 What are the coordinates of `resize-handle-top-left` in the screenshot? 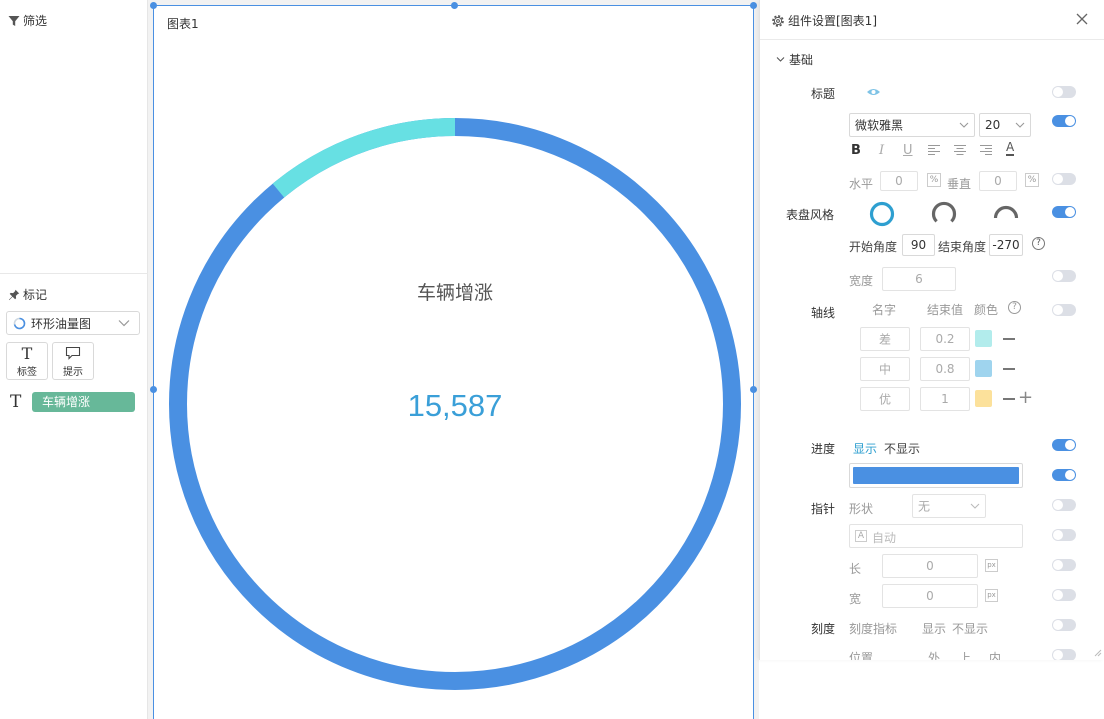 It's located at (153, 5).